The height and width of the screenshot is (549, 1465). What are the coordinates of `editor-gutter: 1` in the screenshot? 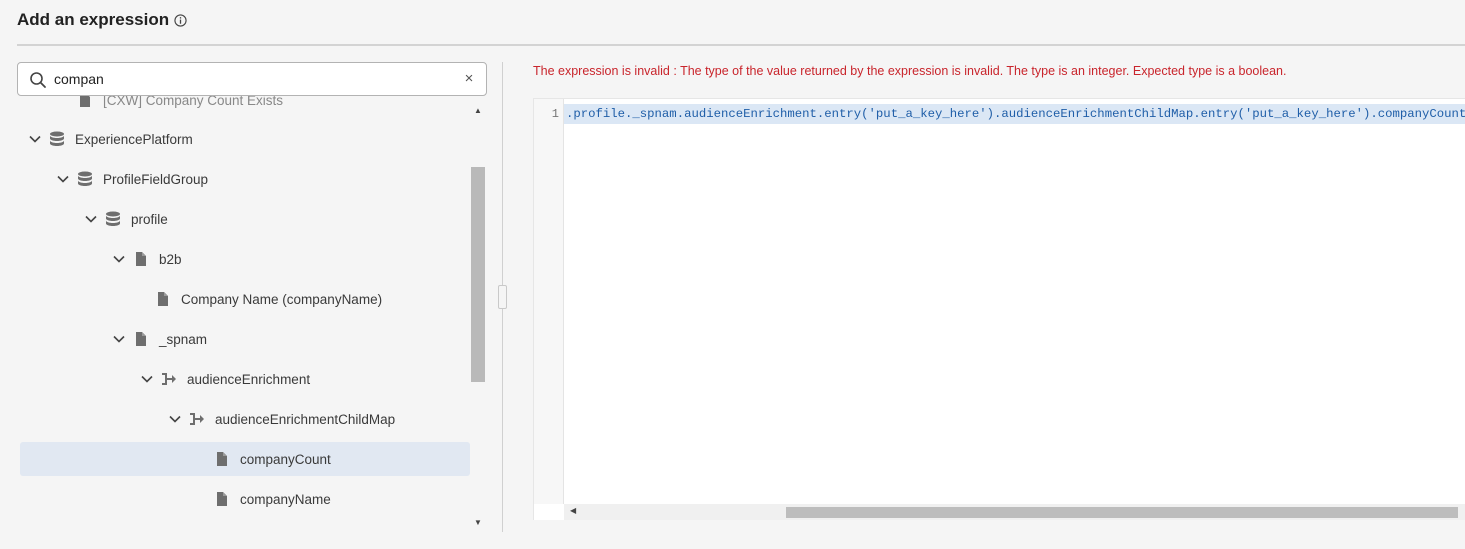 It's located at (549, 301).